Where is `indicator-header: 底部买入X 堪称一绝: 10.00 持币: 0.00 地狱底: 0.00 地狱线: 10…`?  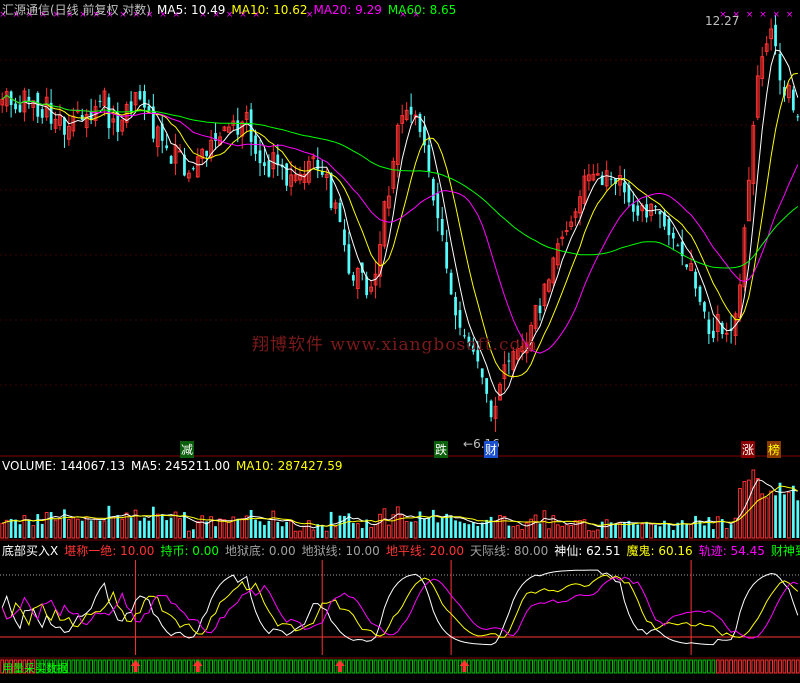
indicator-header: 底部买入X 堪称一绝: 10.00 持币: 0.00 地狱底: 0.00 地狱线: 10… is located at coordinates (401, 550).